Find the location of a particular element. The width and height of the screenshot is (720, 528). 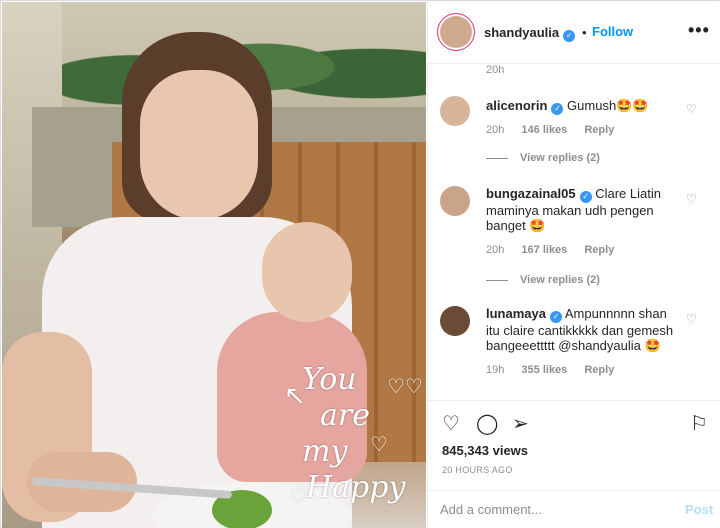

comment-time: 19h is located at coordinates (495, 370).